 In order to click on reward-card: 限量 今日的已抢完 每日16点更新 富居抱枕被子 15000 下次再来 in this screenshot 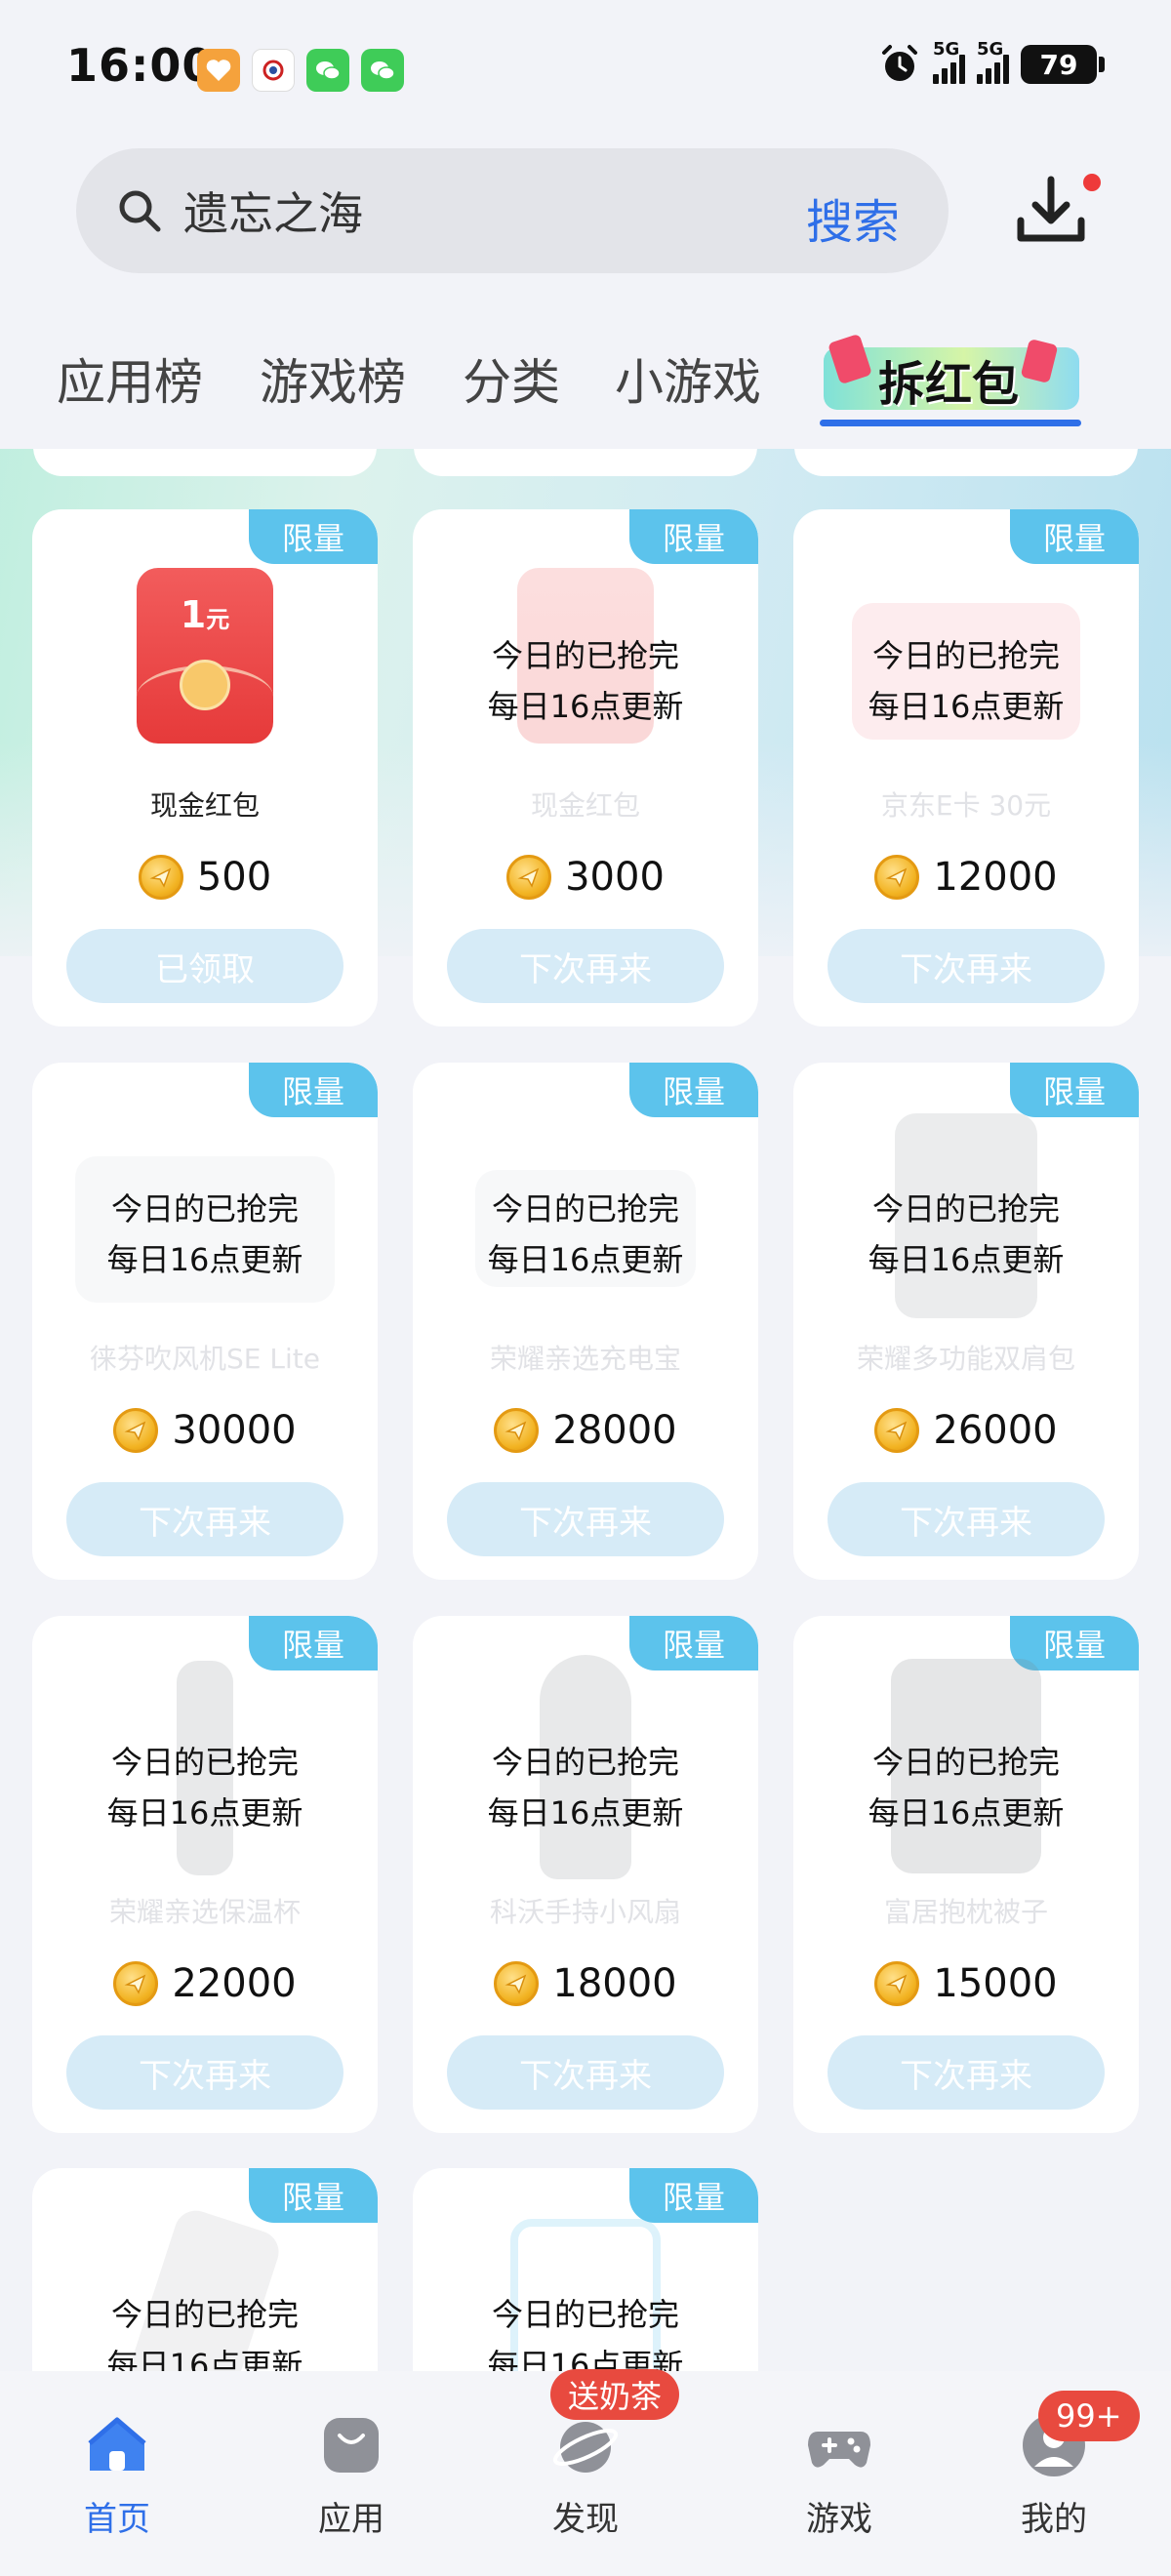, I will do `click(966, 1874)`.